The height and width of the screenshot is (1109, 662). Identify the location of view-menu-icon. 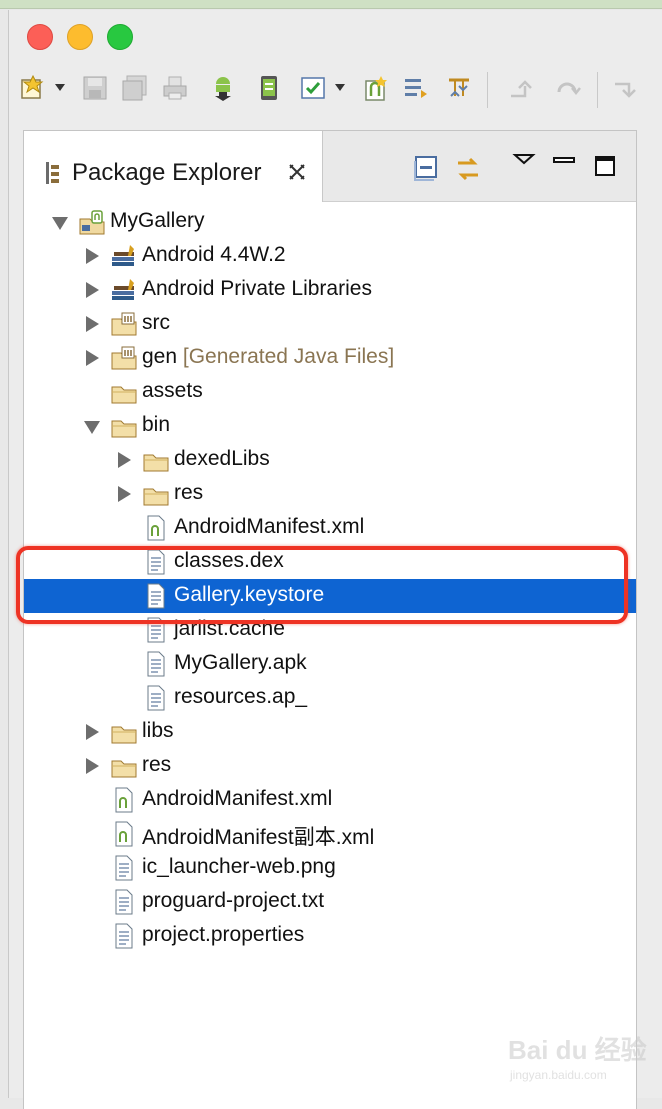
(524, 163).